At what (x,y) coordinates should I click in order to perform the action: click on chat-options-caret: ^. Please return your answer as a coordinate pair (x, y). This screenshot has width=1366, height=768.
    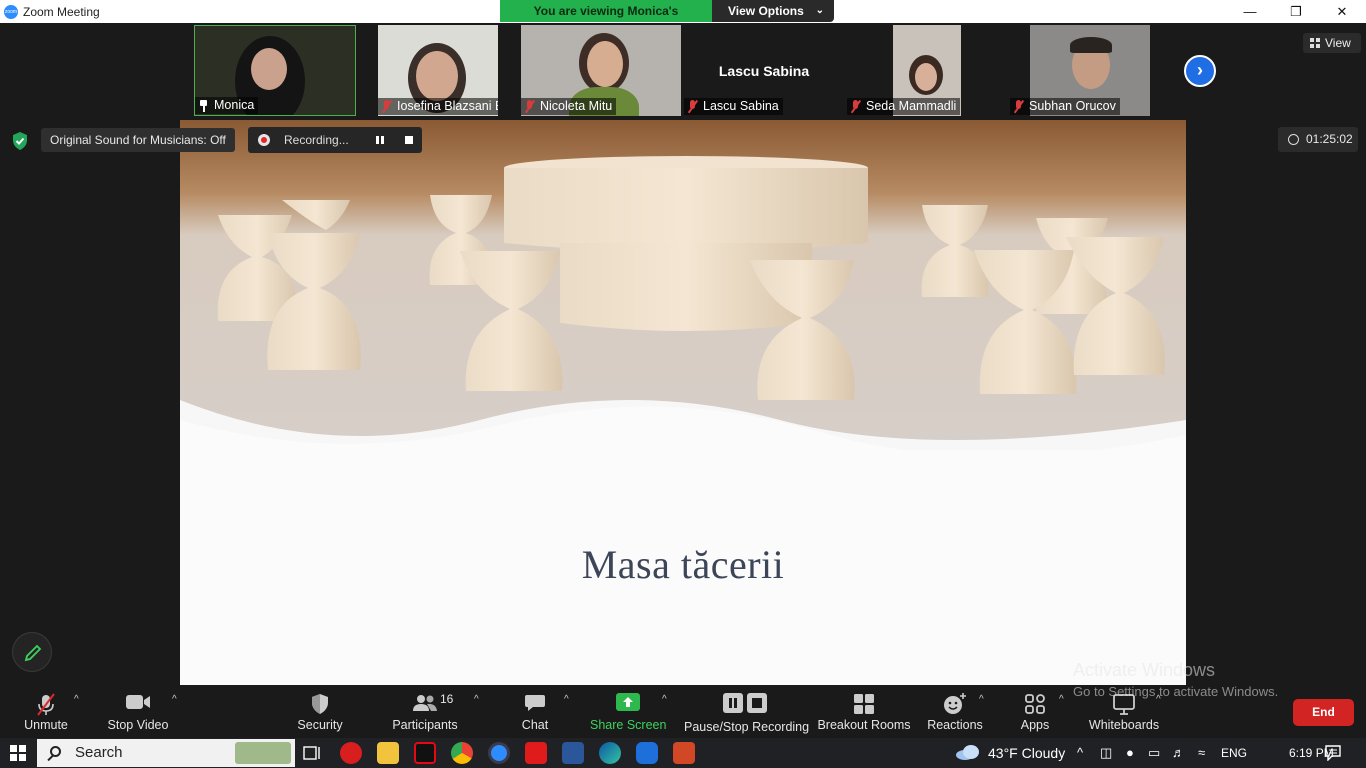
    Looking at the image, I should click on (566, 699).